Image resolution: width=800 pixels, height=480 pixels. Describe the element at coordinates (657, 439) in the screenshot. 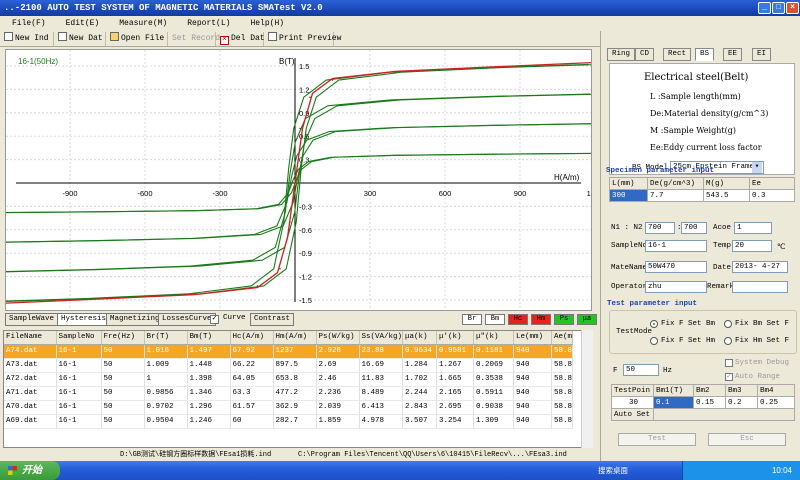

I see `test-button: Test` at that location.